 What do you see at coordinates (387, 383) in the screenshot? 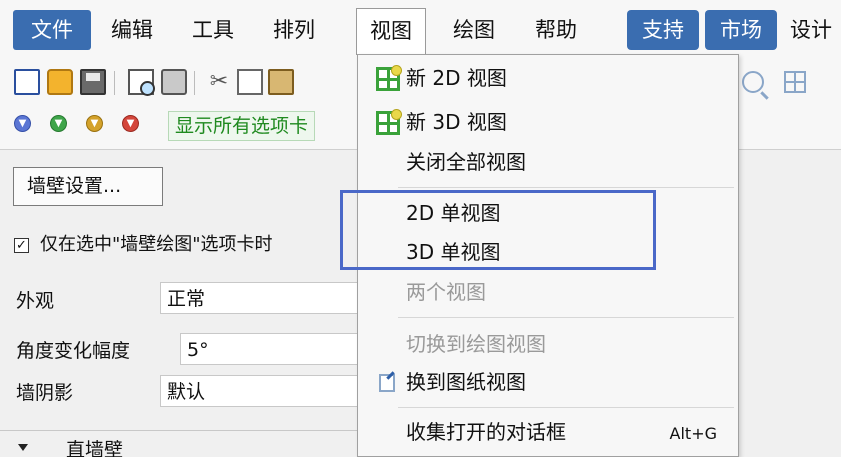
I see `sheet-view-icon` at bounding box center [387, 383].